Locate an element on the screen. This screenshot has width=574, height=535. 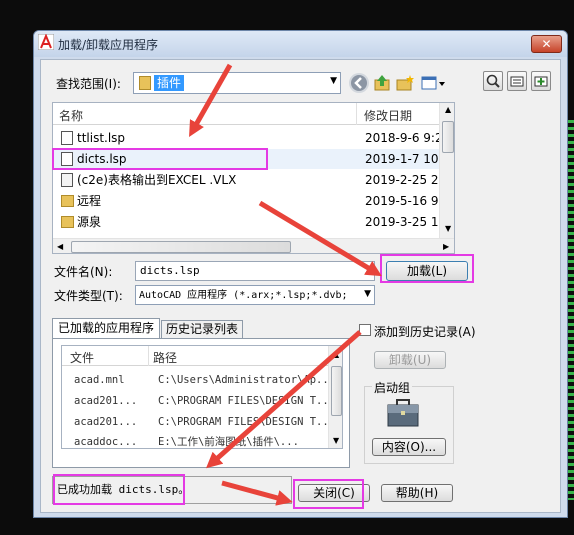
add-history-label: 添加到历史记录(A) is located at coordinates (425, 331).